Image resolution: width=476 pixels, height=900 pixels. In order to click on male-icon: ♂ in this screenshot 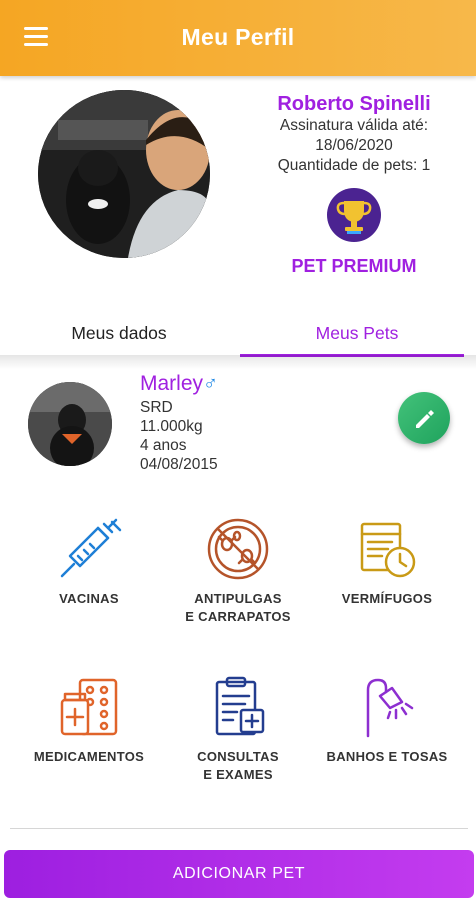, I will do `click(211, 384)`.